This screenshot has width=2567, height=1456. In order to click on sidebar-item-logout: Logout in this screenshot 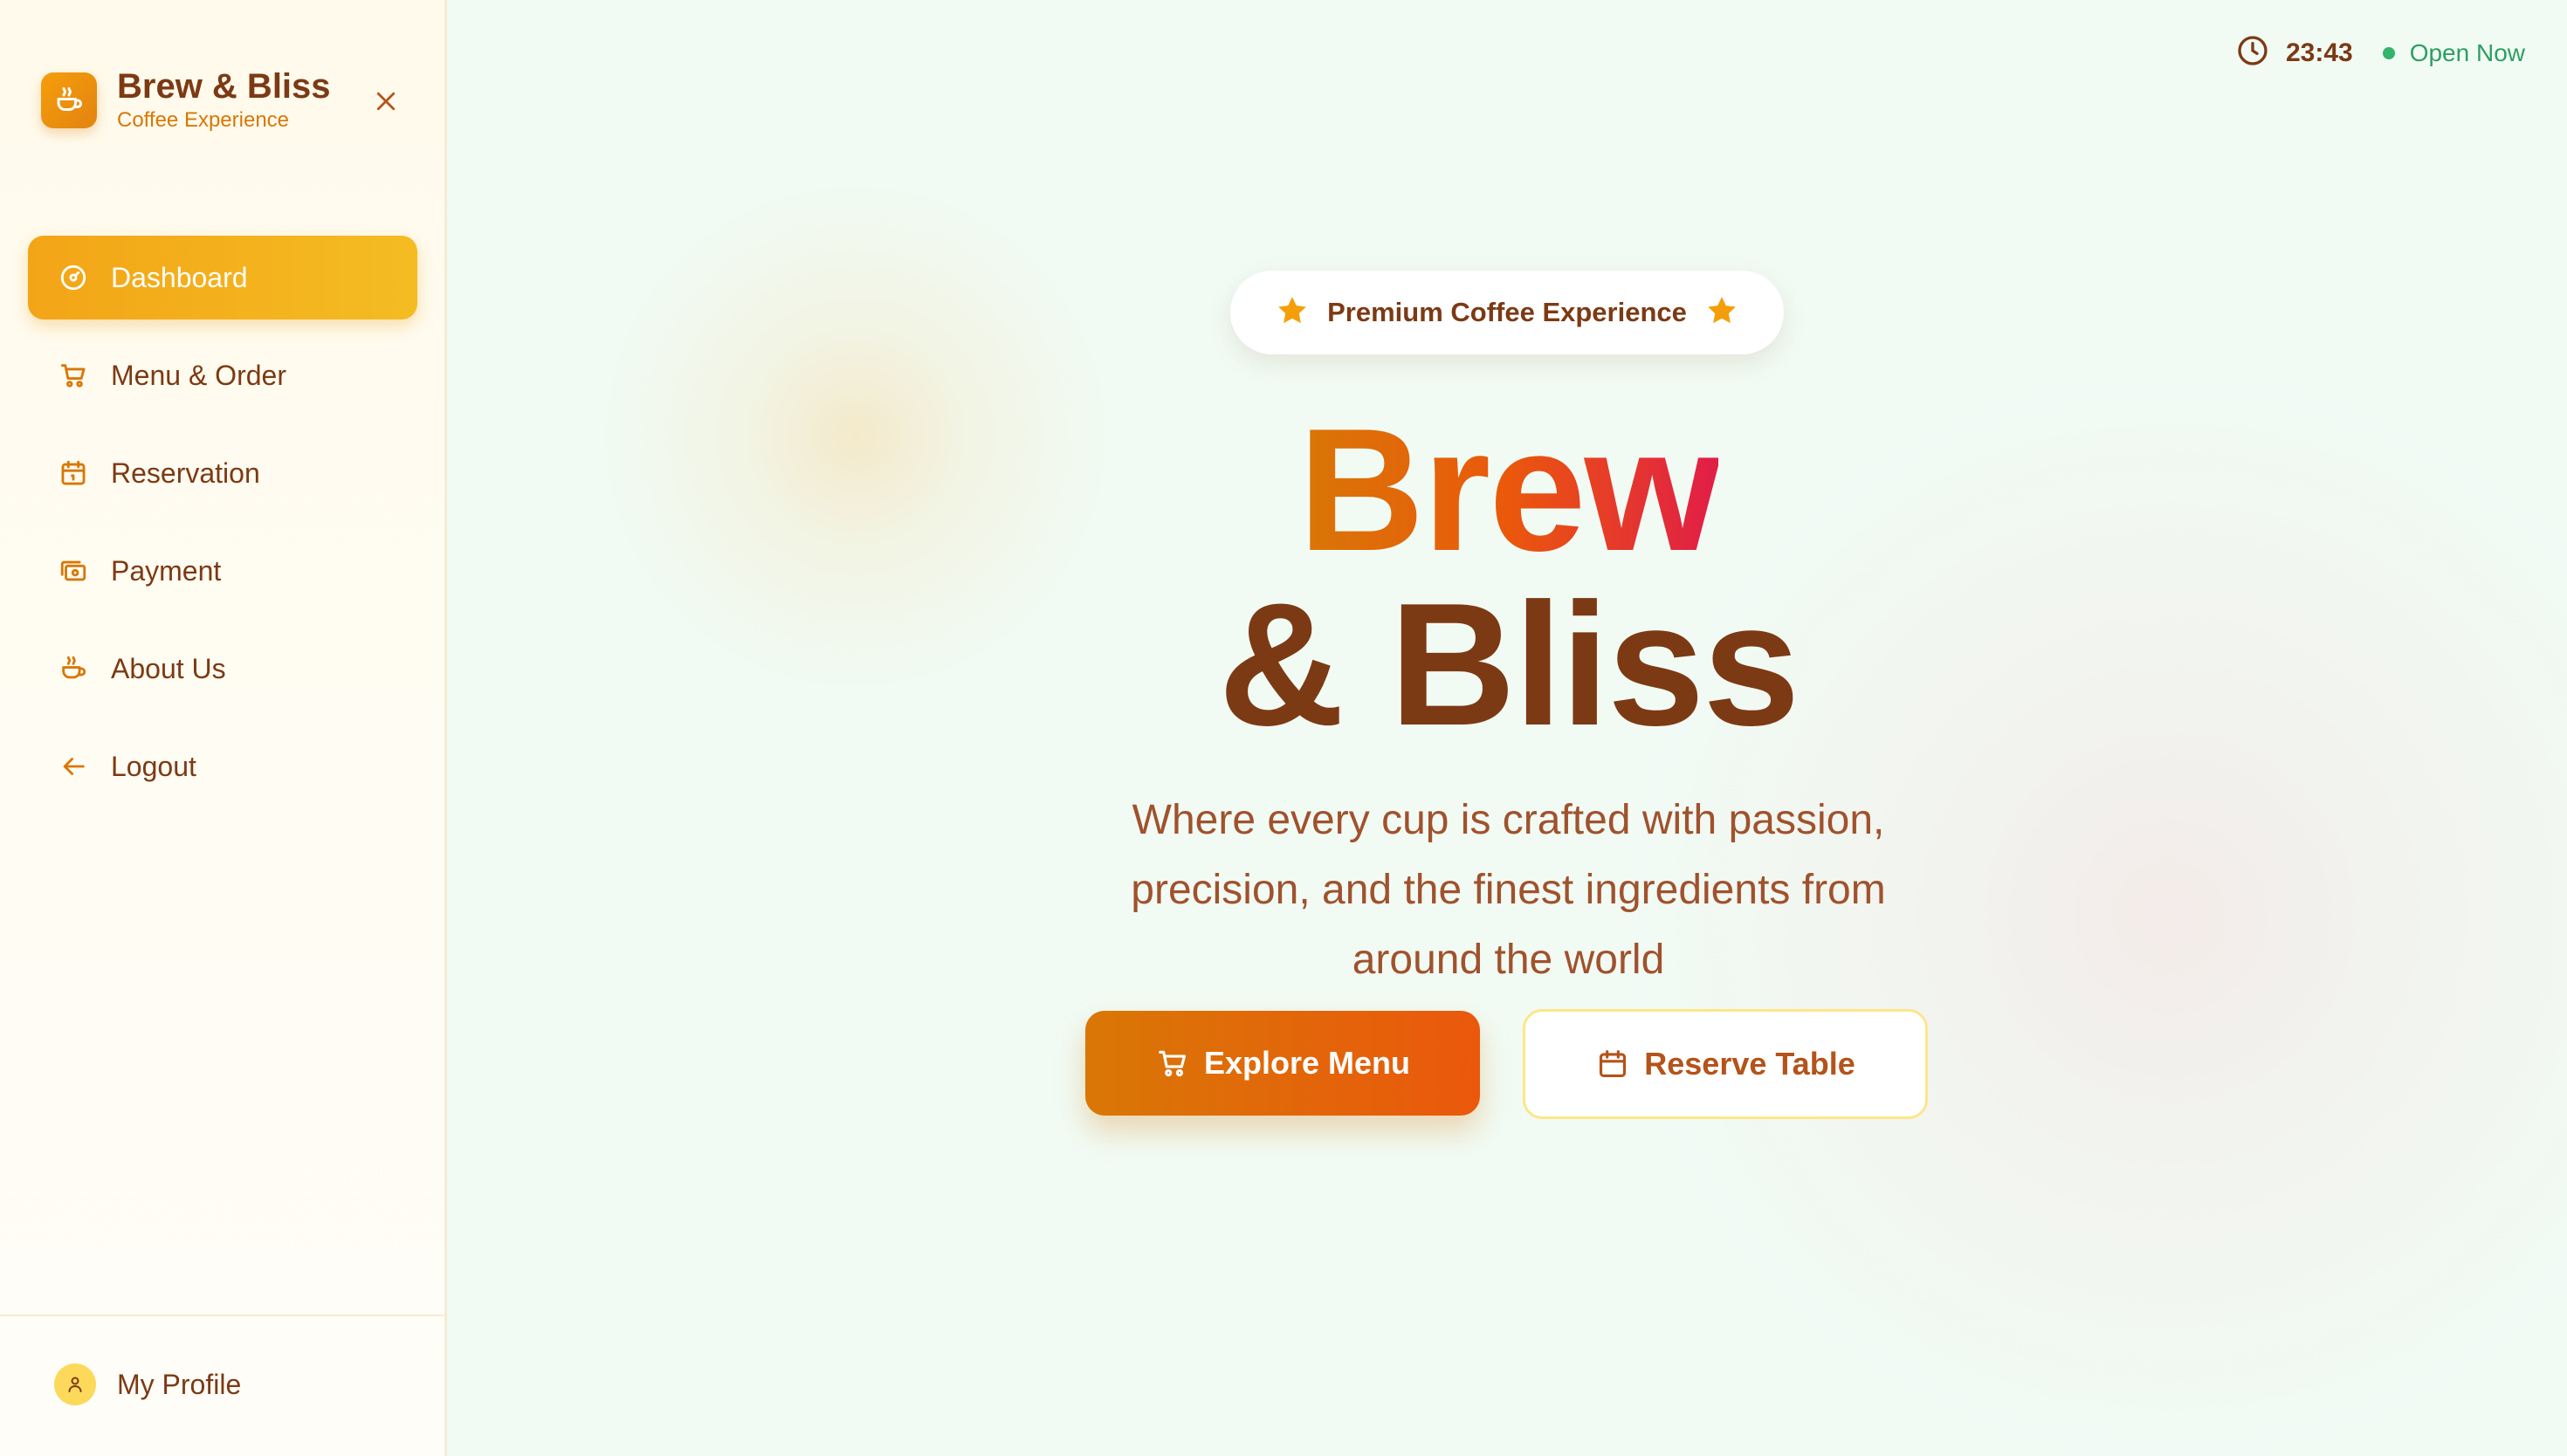, I will do `click(222, 766)`.